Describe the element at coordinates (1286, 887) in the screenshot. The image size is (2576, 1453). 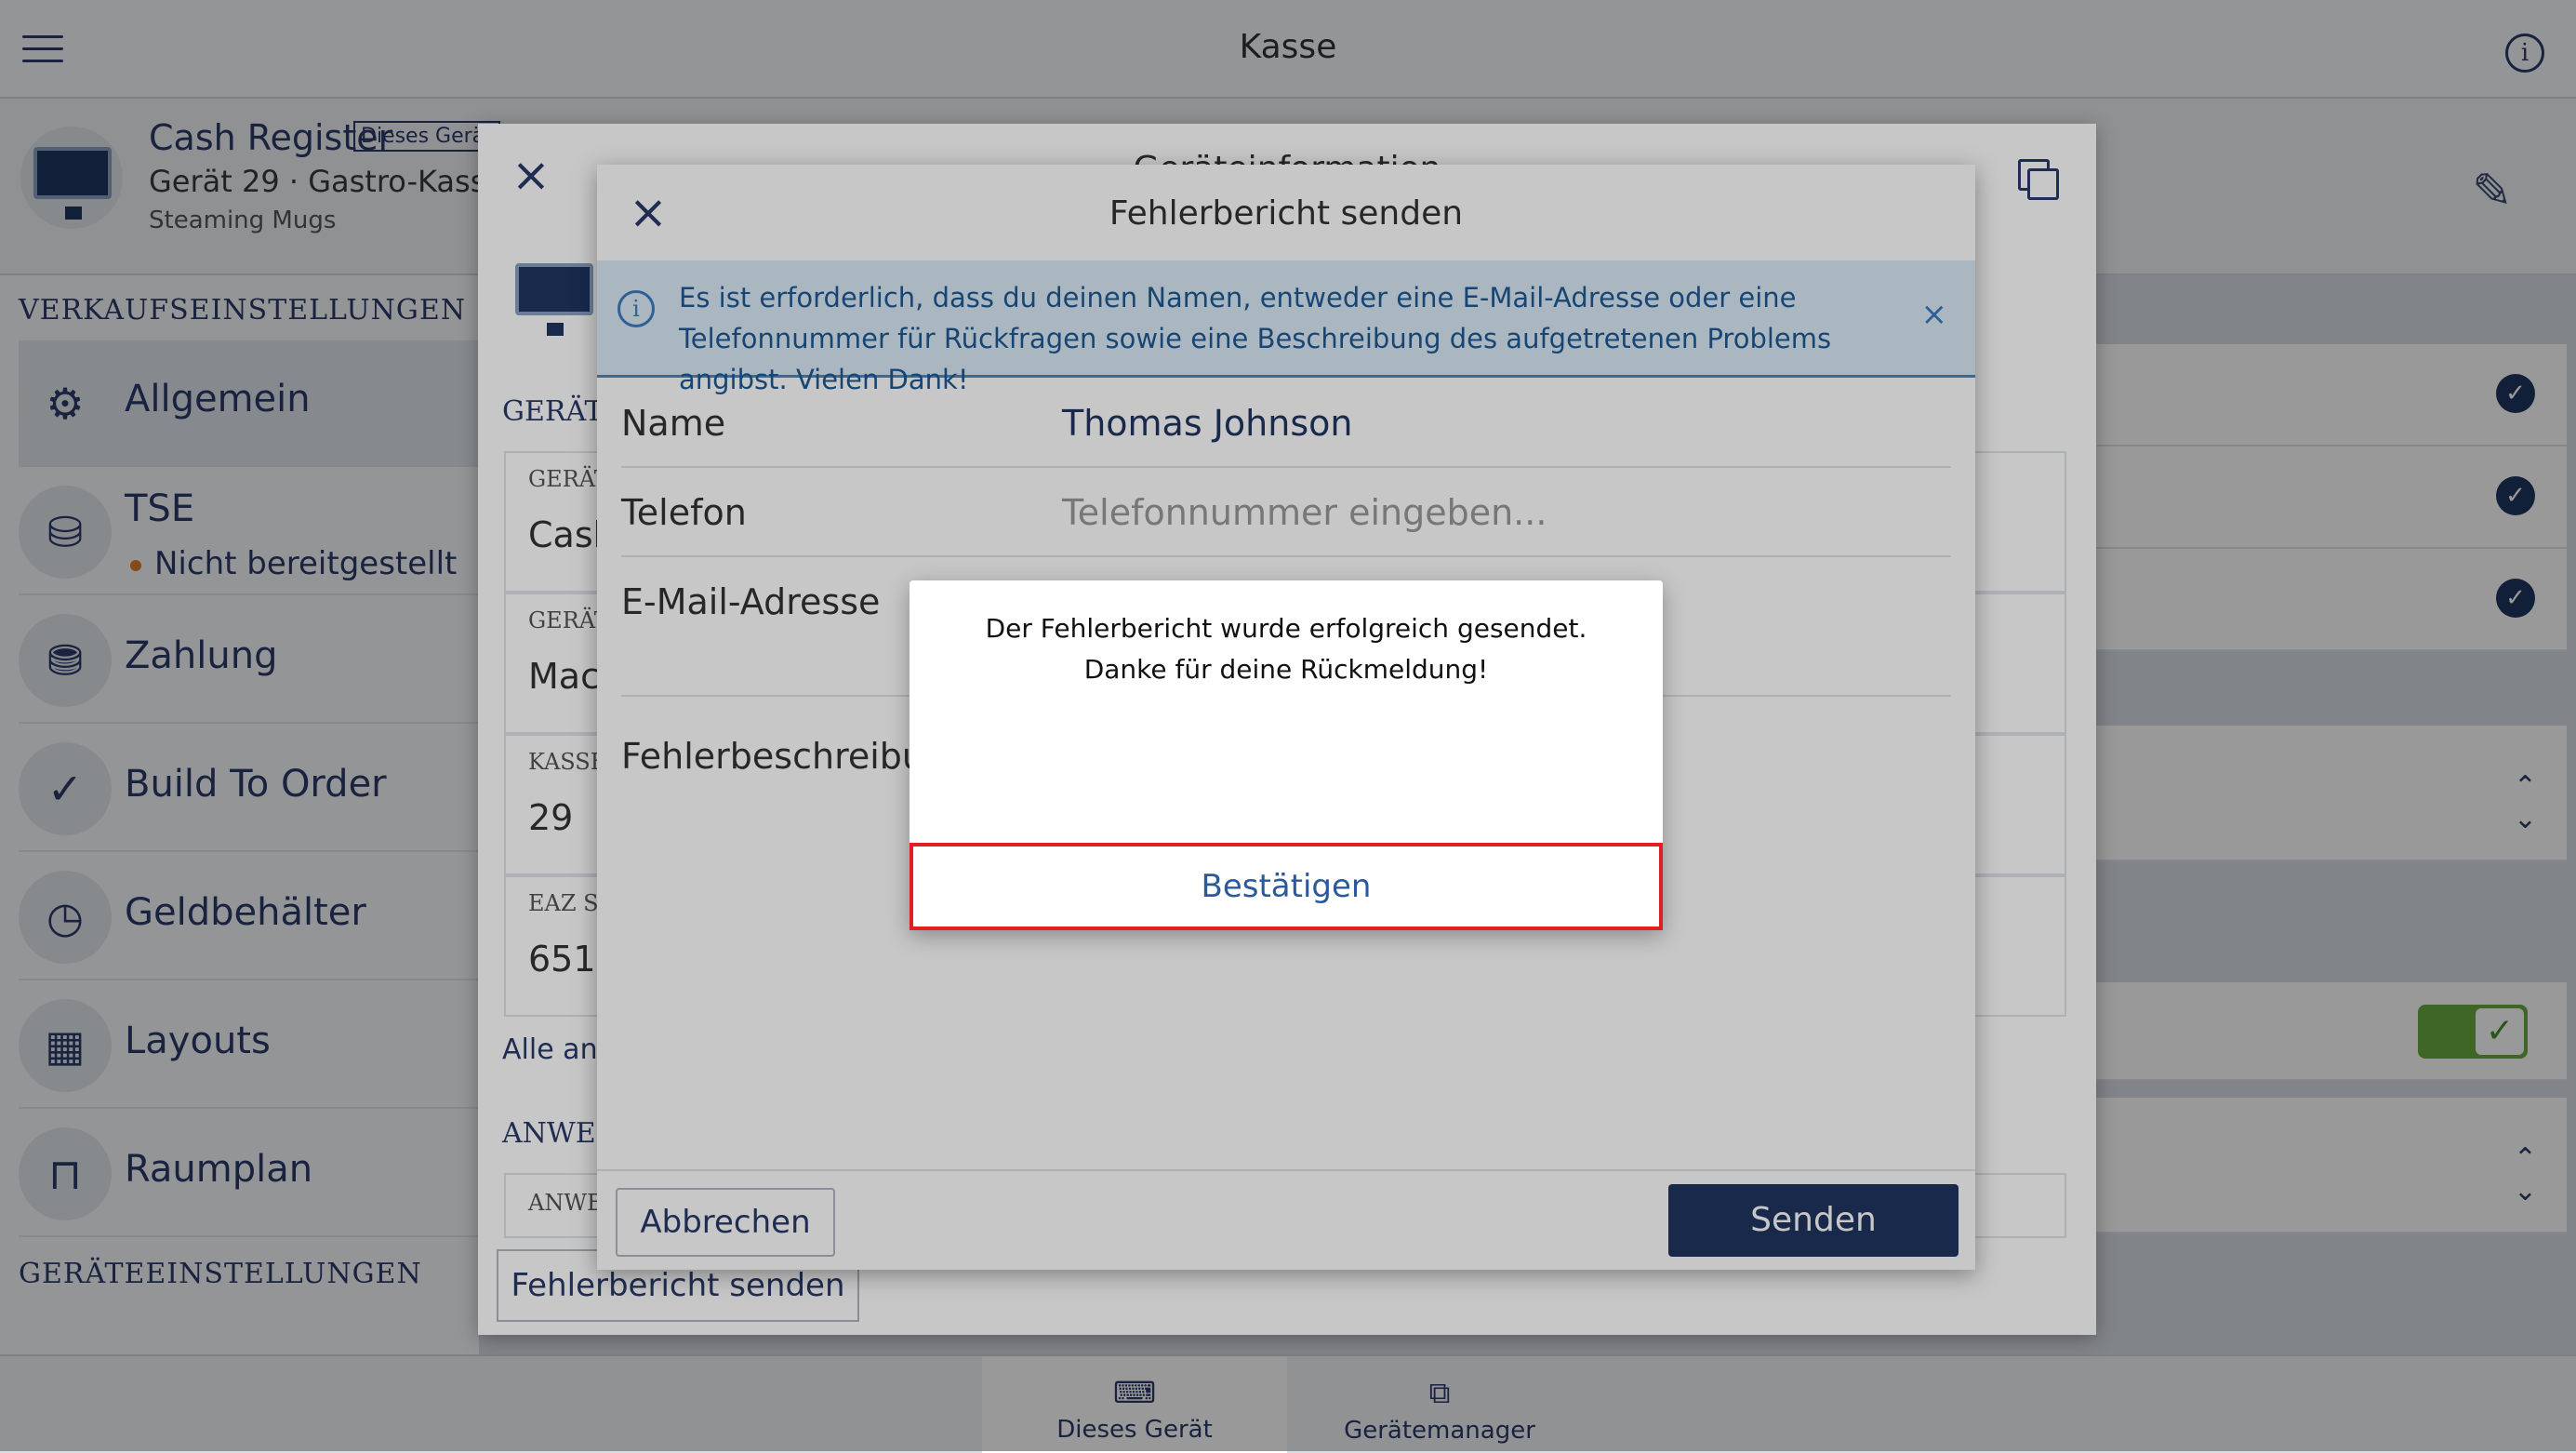
I see `confirm-button: Bestätigen` at that location.